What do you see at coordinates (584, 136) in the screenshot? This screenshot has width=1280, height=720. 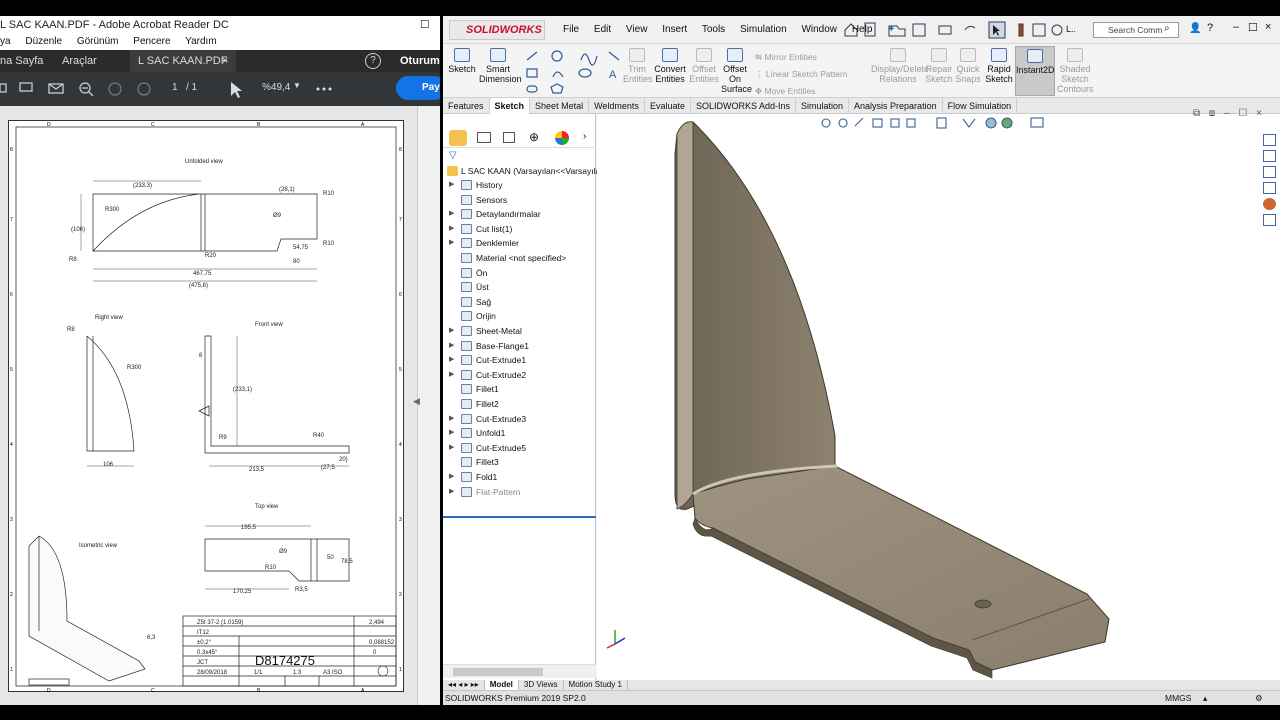 I see `chevron-right-icon: ›` at bounding box center [584, 136].